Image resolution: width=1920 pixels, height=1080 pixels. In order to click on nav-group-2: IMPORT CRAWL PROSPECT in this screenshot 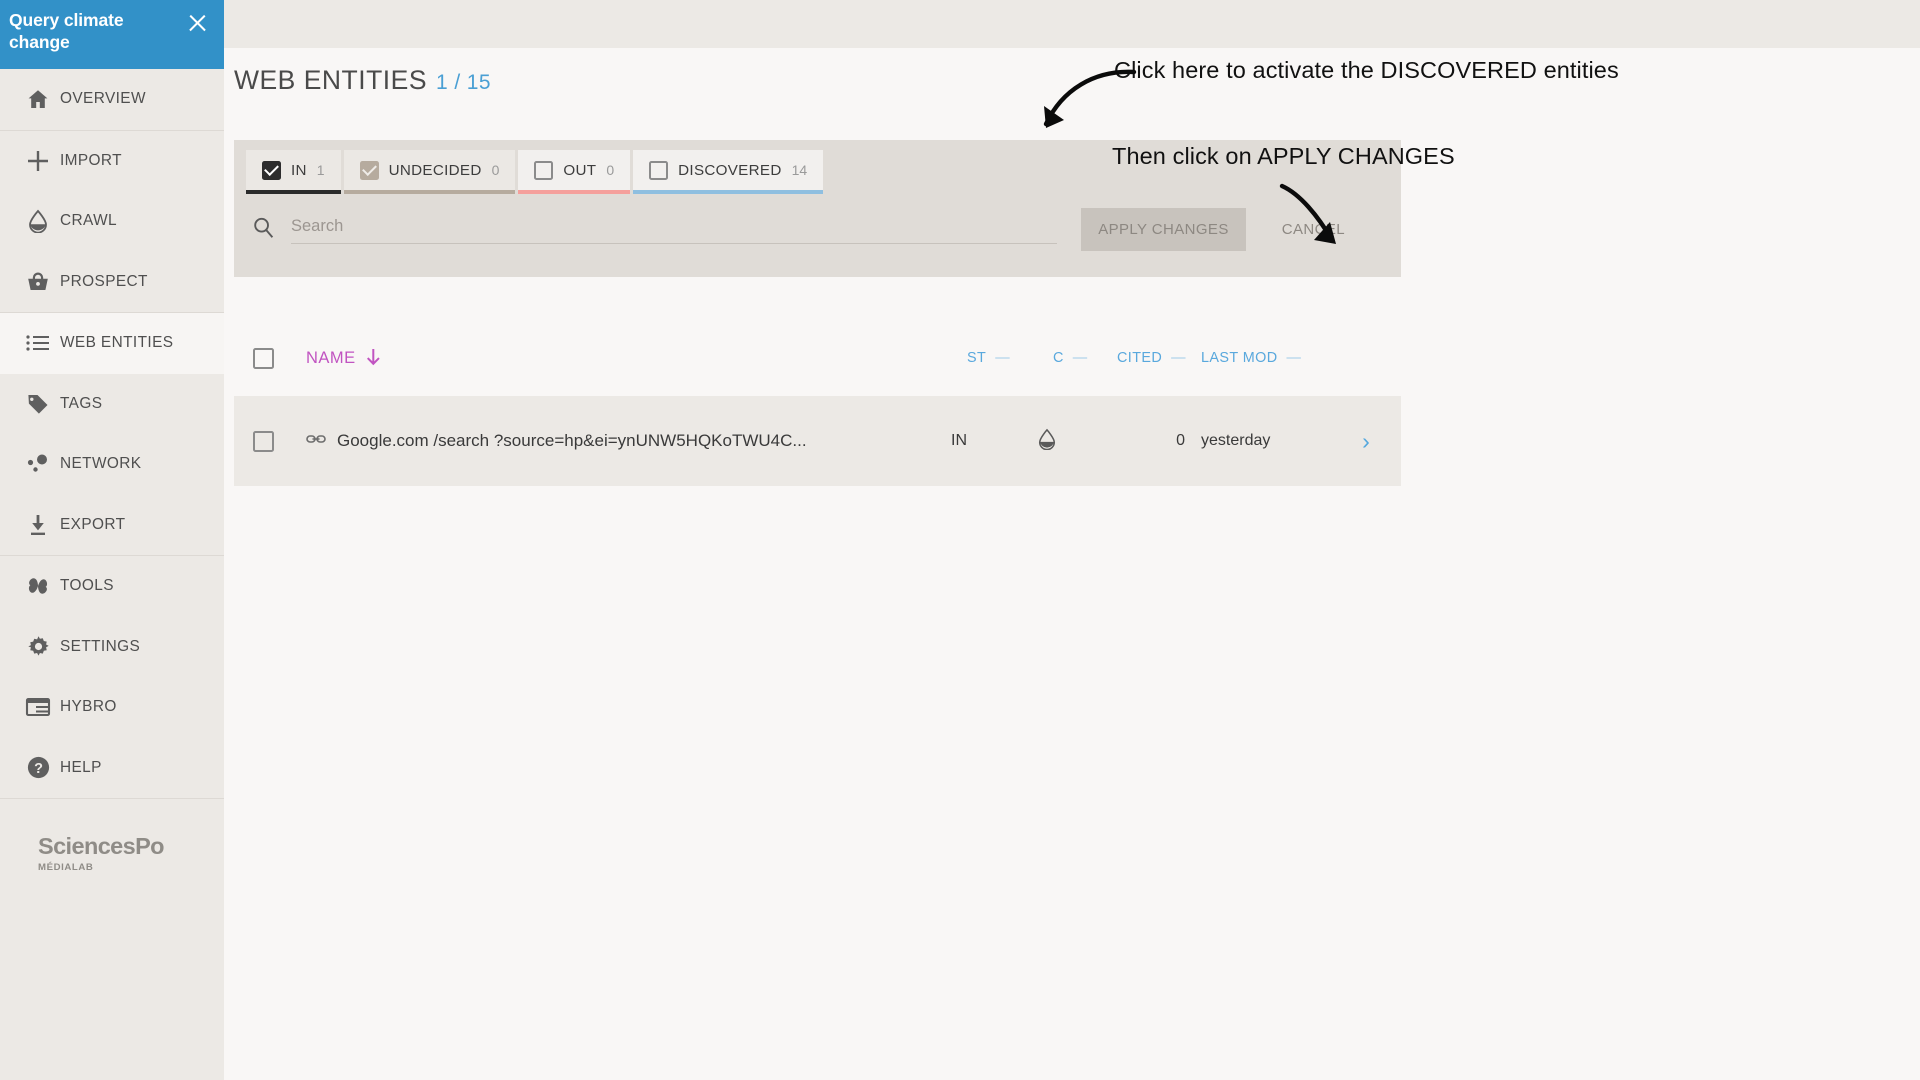, I will do `click(112, 222)`.